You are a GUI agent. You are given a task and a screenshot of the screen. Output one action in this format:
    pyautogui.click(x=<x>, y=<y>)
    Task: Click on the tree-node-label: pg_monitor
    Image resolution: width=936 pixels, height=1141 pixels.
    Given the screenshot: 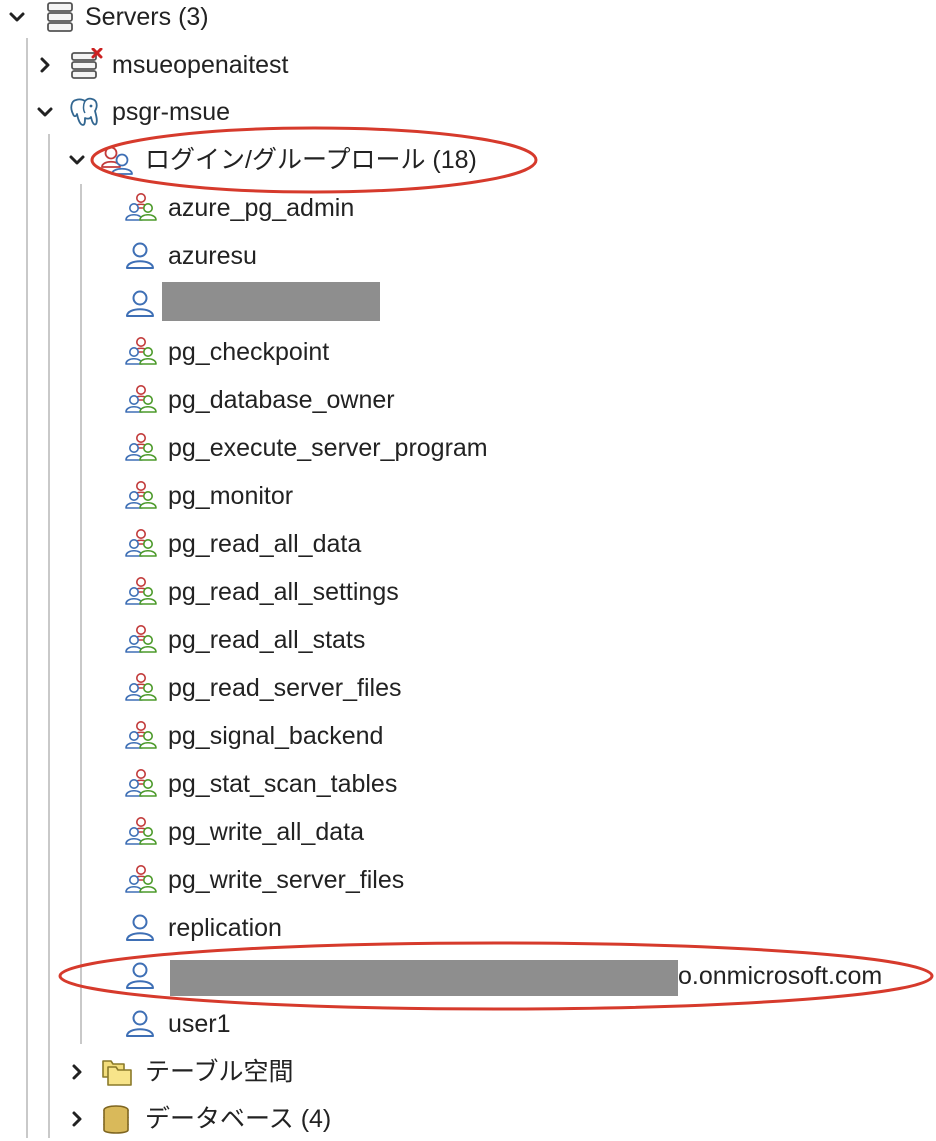 What is the action you would take?
    pyautogui.click(x=231, y=496)
    